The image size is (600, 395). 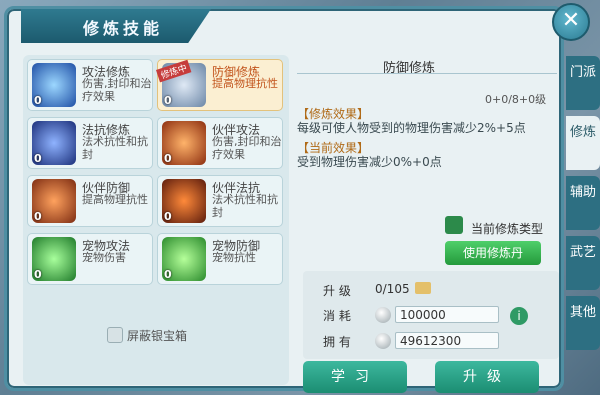 I want to click on tab-training: 修炼, so click(x=583, y=143).